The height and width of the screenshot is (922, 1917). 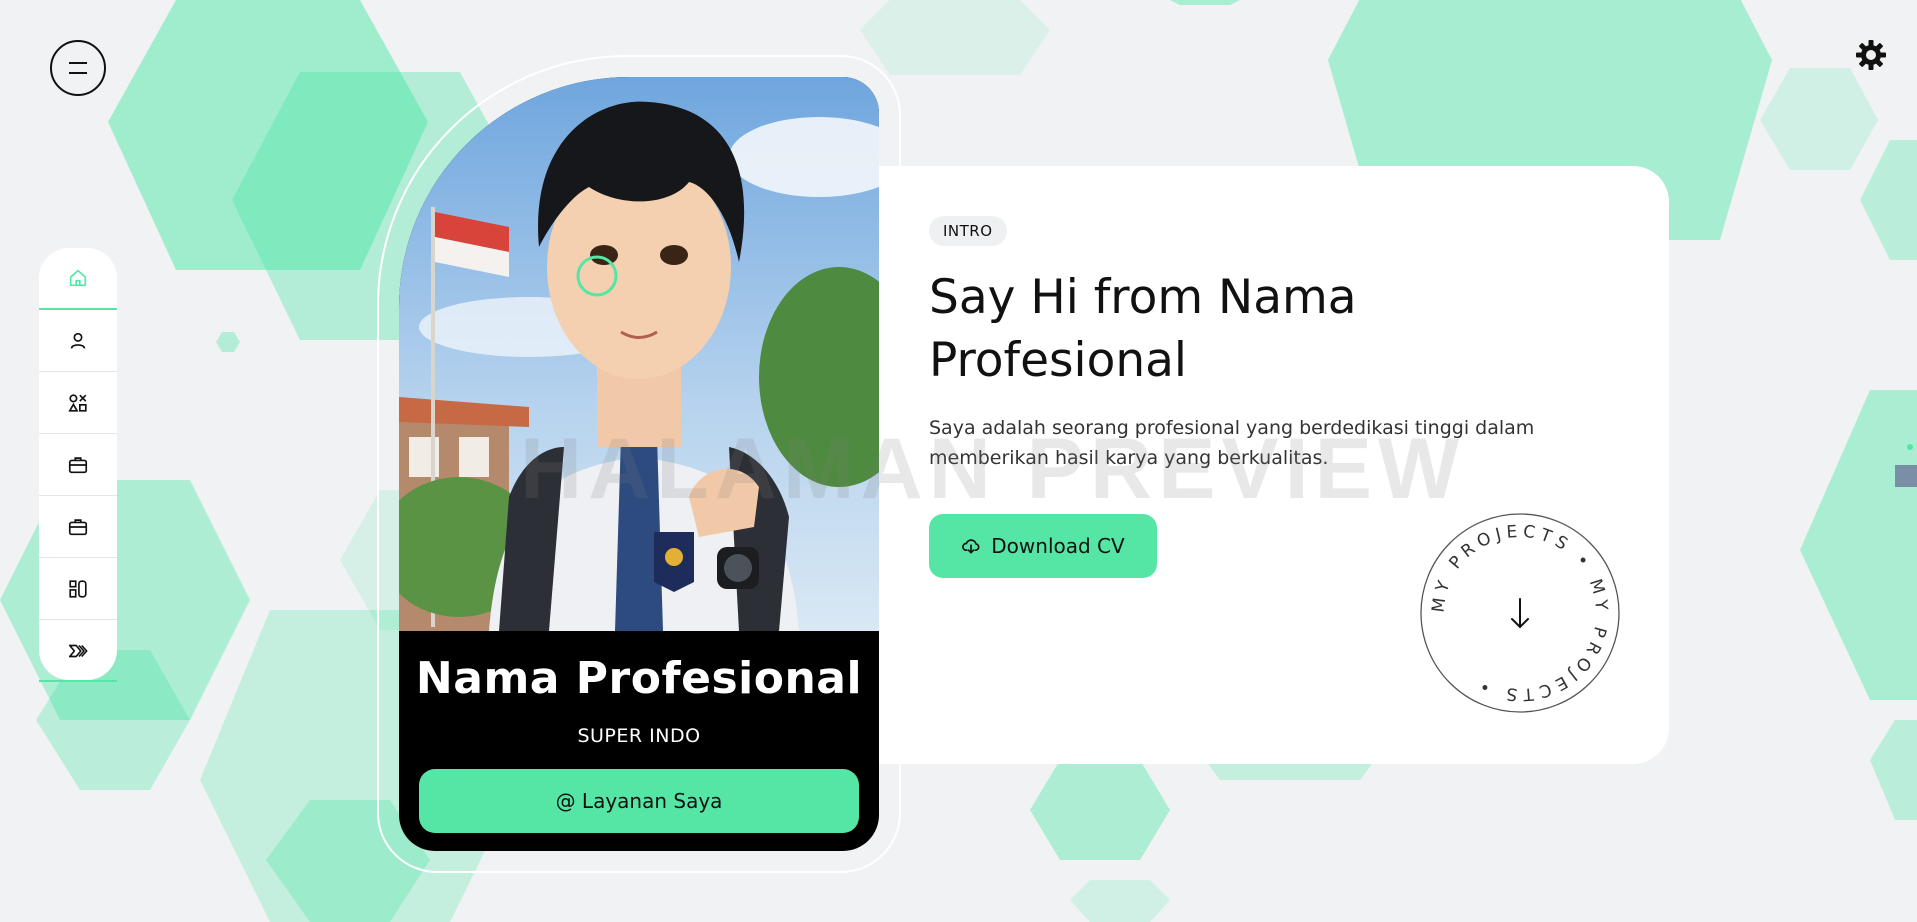 I want to click on download-cv-label: Download CV, so click(x=1058, y=546).